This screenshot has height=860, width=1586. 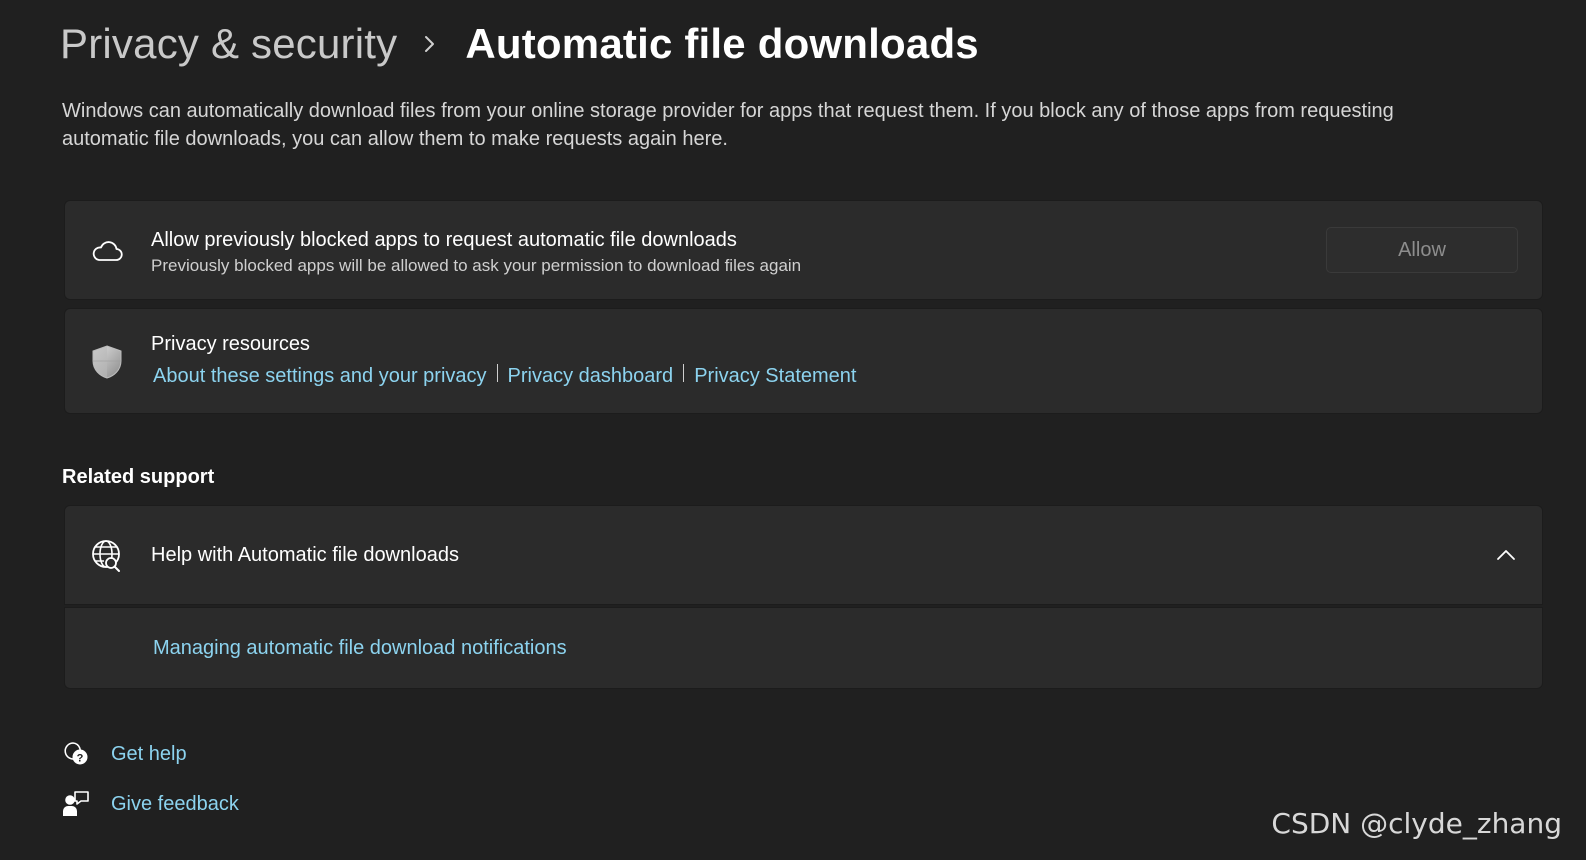 I want to click on related-support-header: Related support, so click(x=138, y=477).